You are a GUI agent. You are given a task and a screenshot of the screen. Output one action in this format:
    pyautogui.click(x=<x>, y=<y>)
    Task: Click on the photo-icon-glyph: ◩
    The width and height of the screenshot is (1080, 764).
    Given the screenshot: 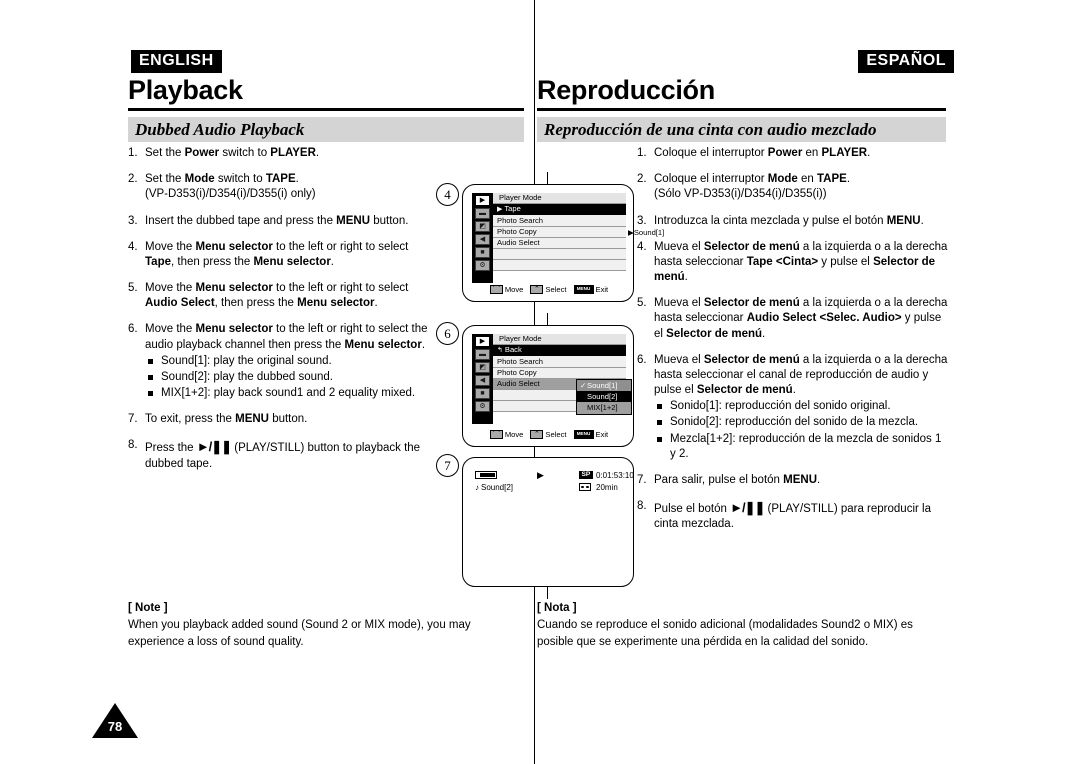 What is the action you would take?
    pyautogui.click(x=482, y=367)
    